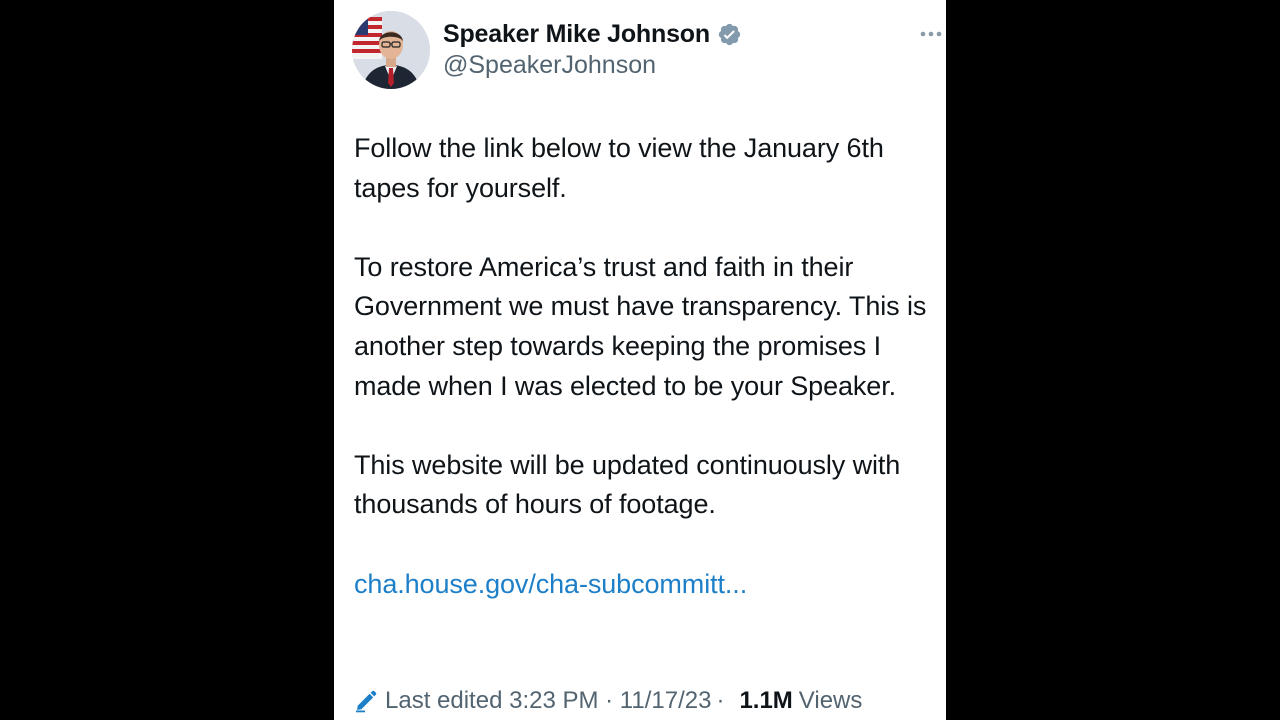 The width and height of the screenshot is (1280, 720). I want to click on more-options-icon, so click(932, 34).